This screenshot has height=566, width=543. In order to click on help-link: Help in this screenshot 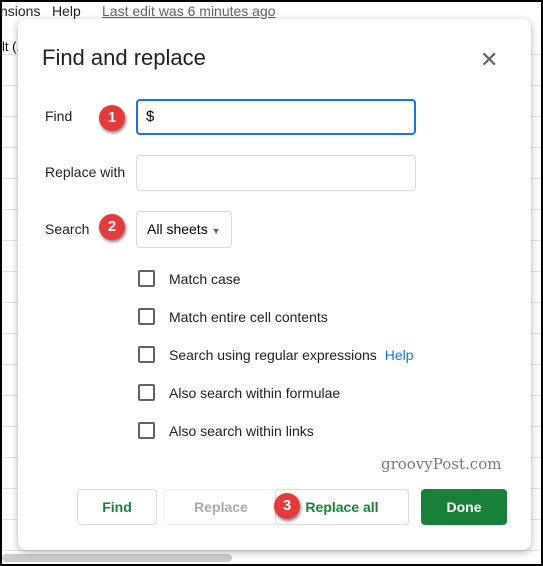, I will do `click(399, 355)`.